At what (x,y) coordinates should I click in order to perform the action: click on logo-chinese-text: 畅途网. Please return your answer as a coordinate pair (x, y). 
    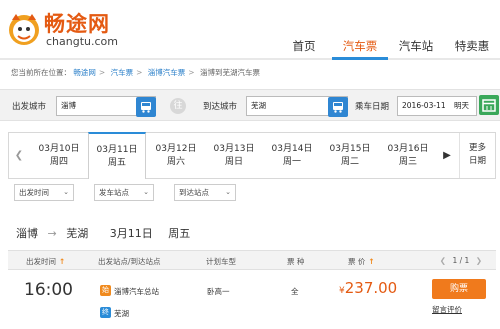
    Looking at the image, I should click on (77, 24).